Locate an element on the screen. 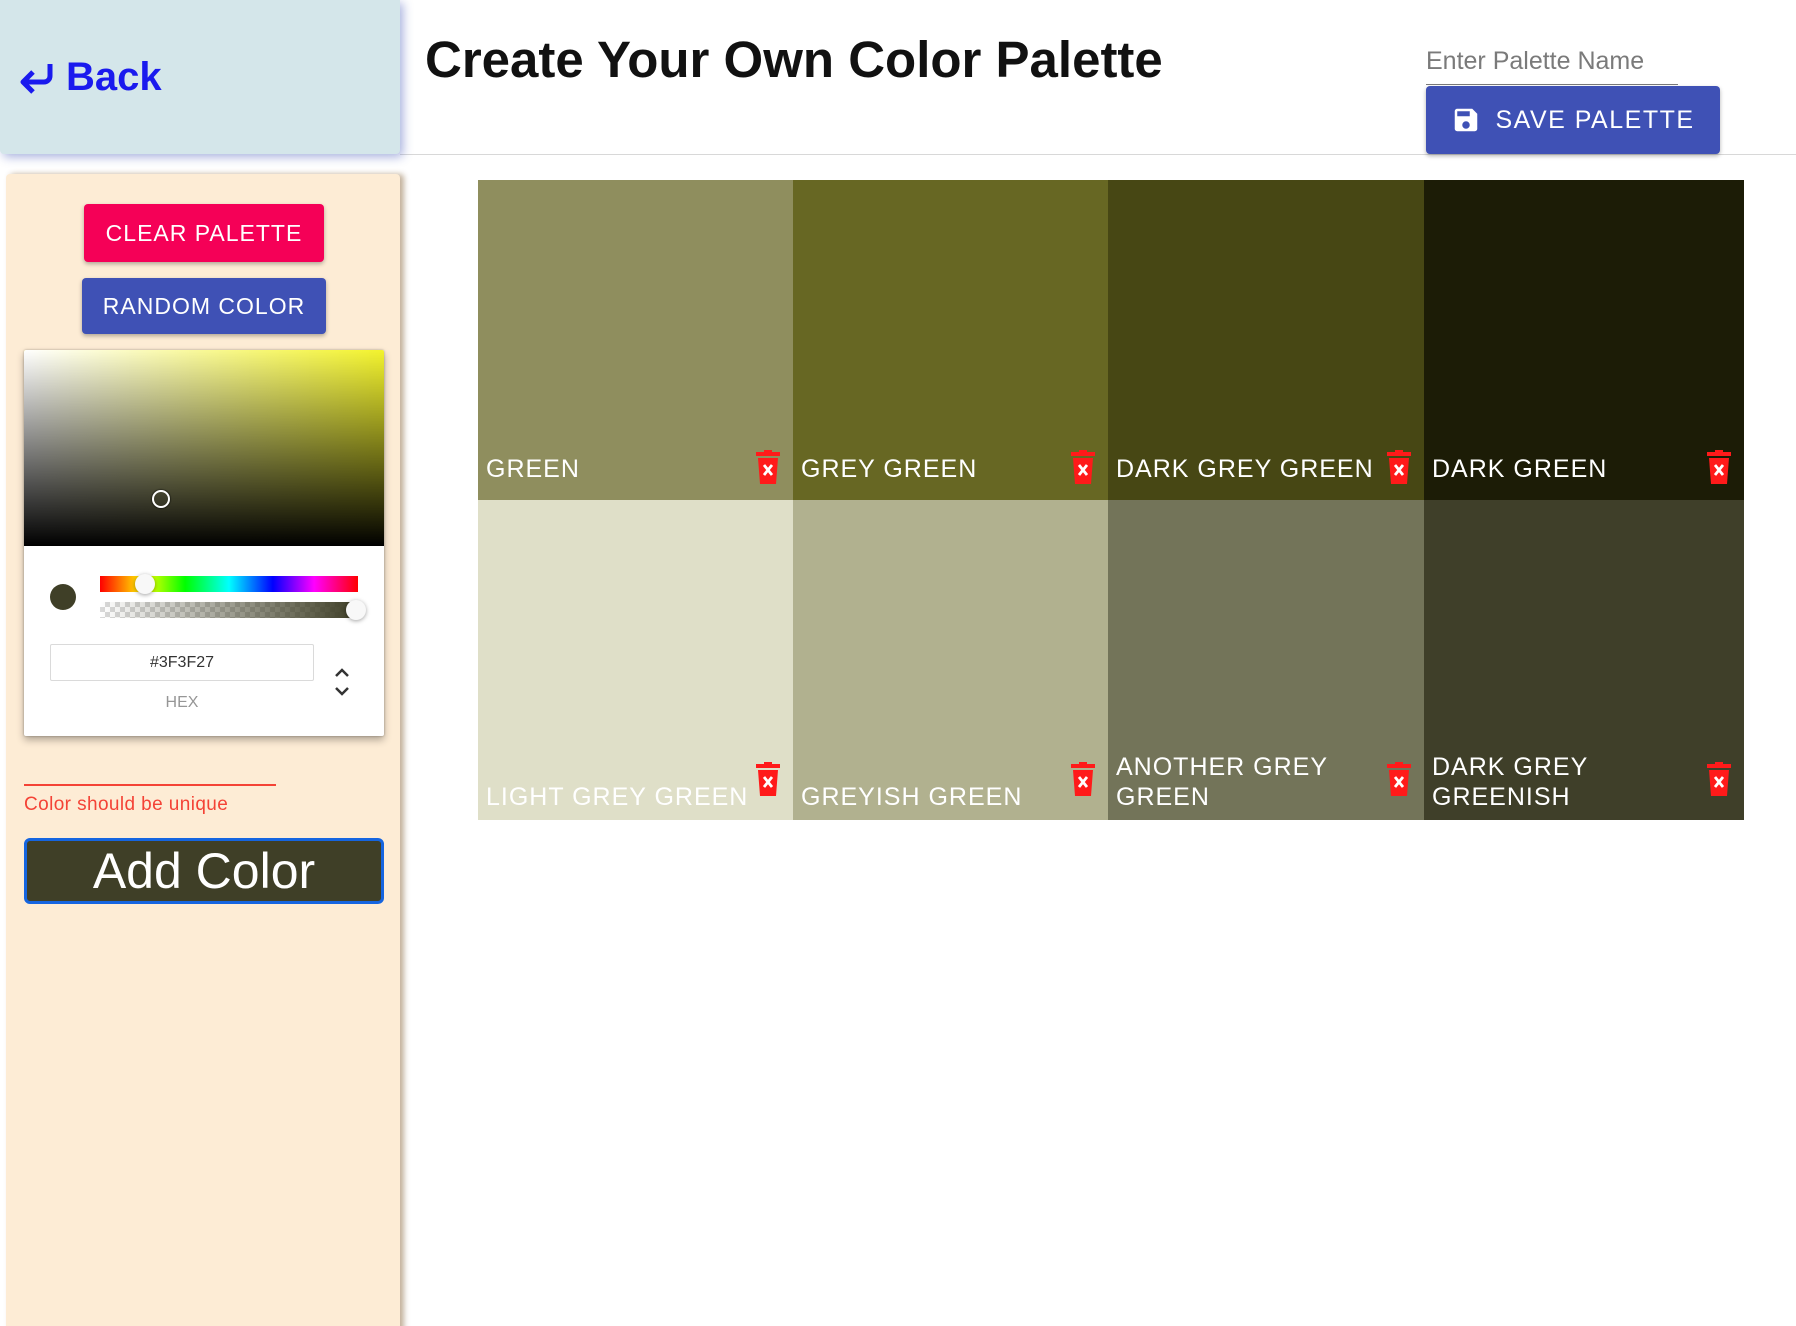 This screenshot has height=1326, width=1796. save-palette-button: SAVE PALETTE is located at coordinates (1573, 120).